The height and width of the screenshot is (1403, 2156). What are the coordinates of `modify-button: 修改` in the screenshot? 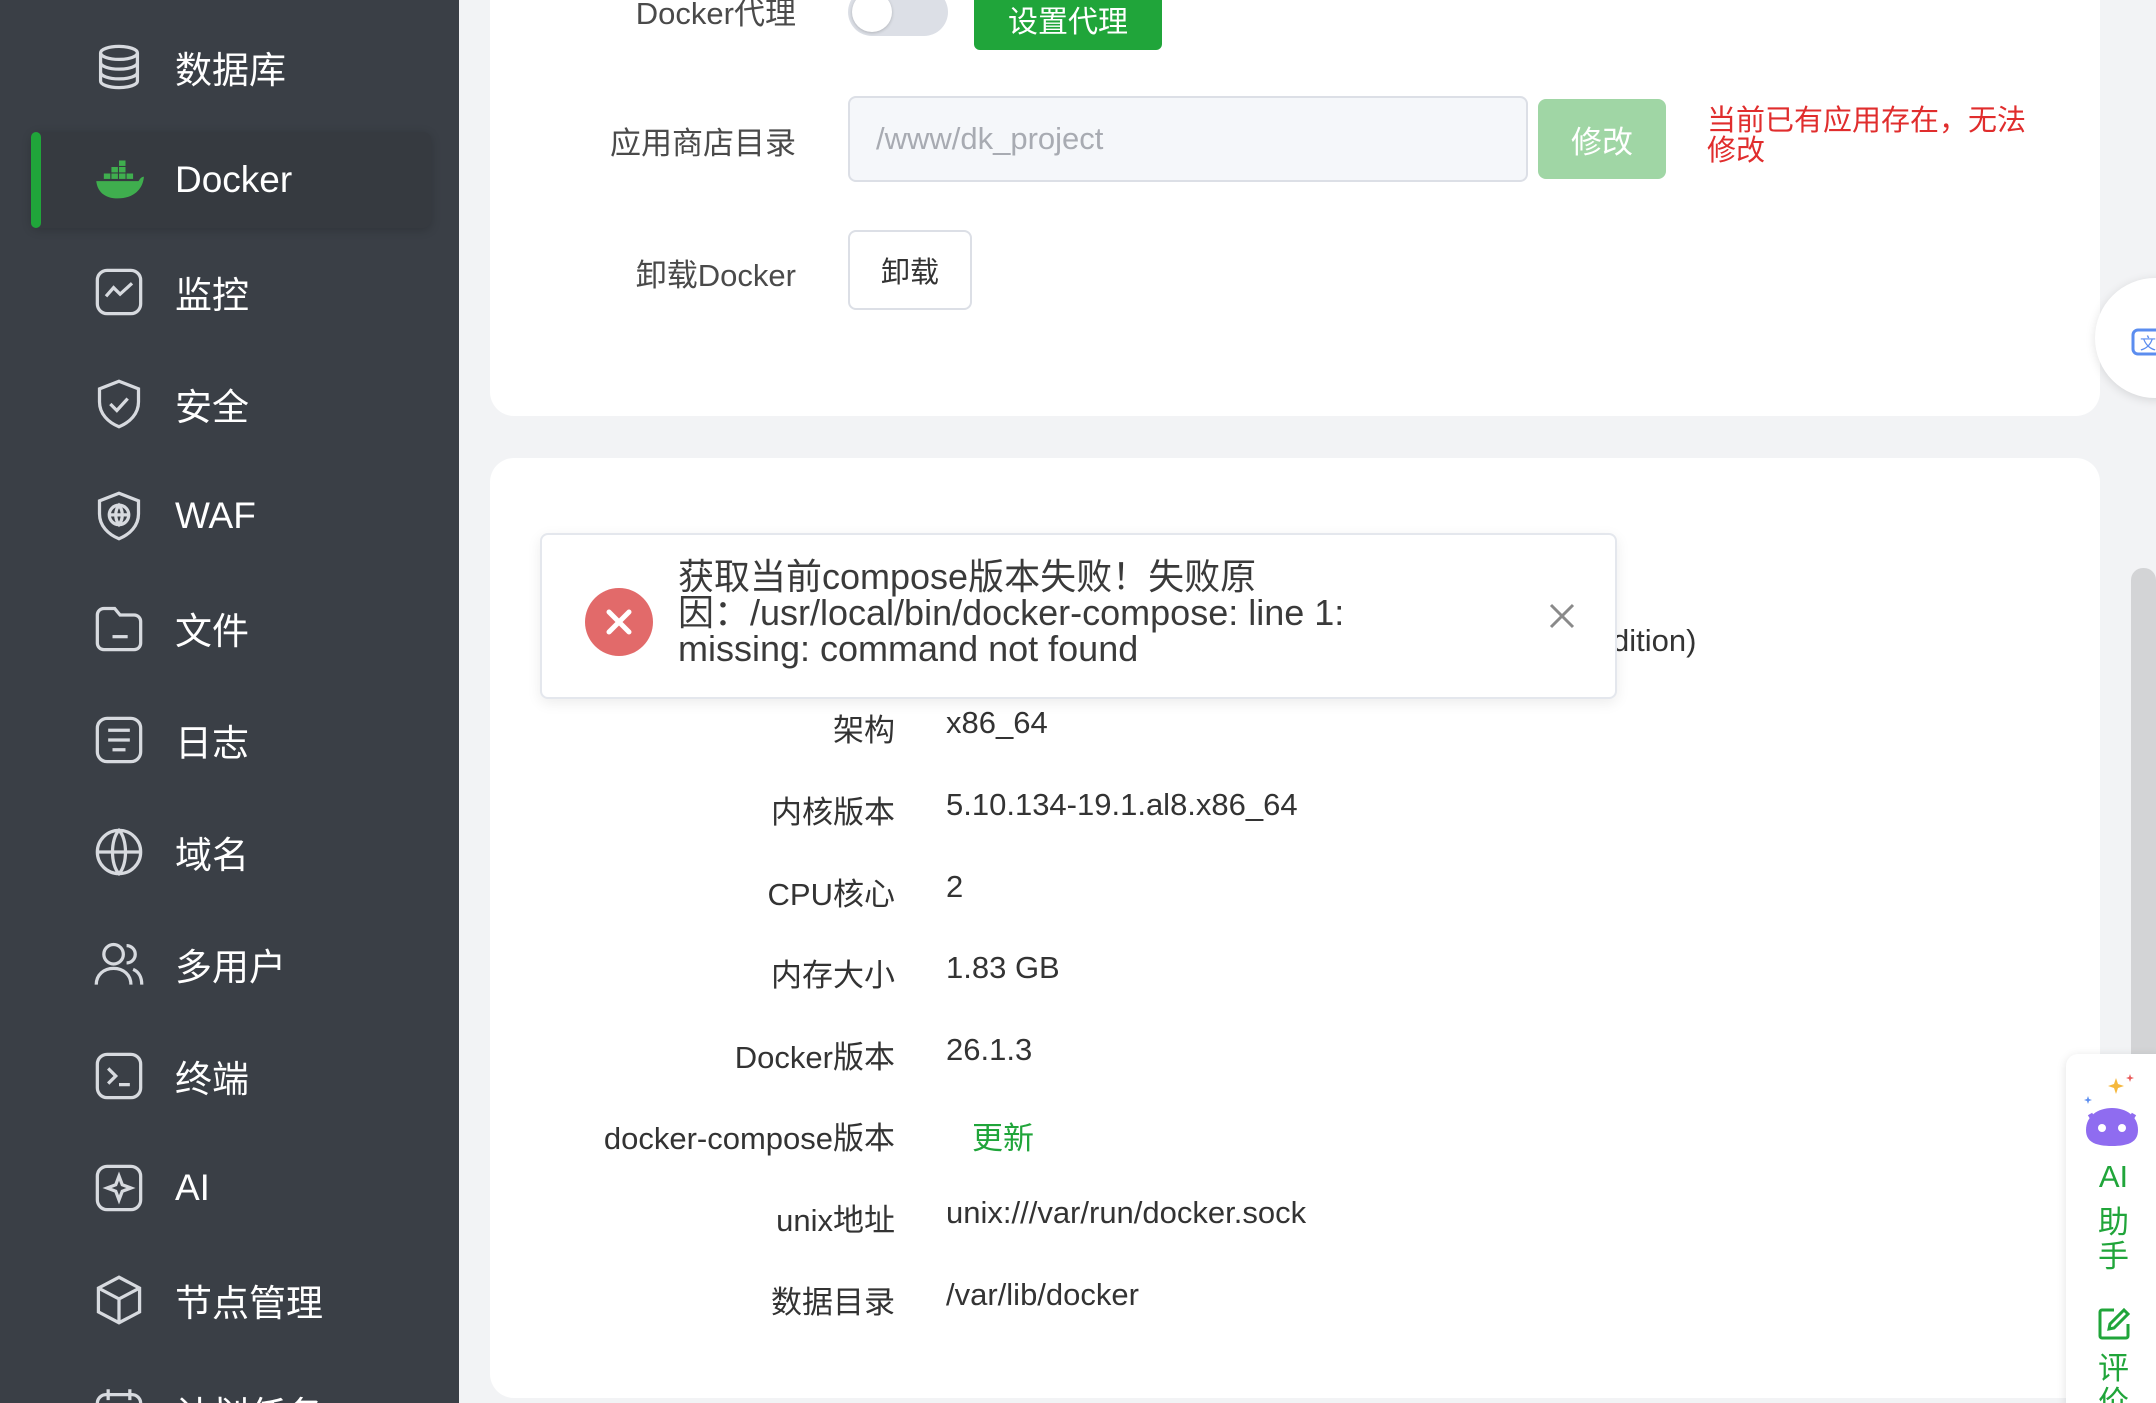 It's located at (1602, 139).